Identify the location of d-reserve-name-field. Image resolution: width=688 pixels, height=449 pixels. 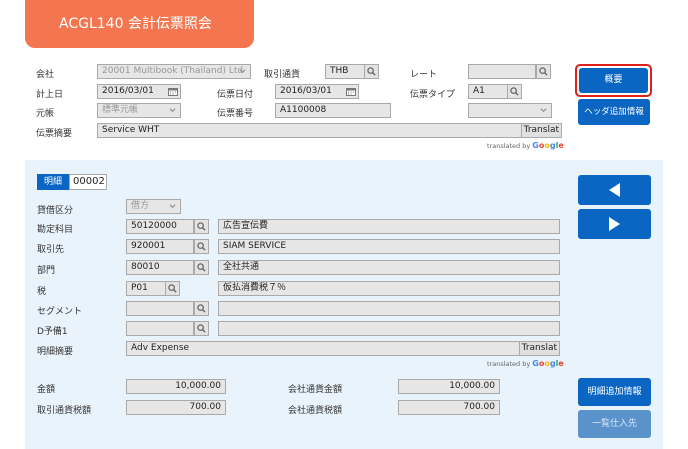
(389, 328).